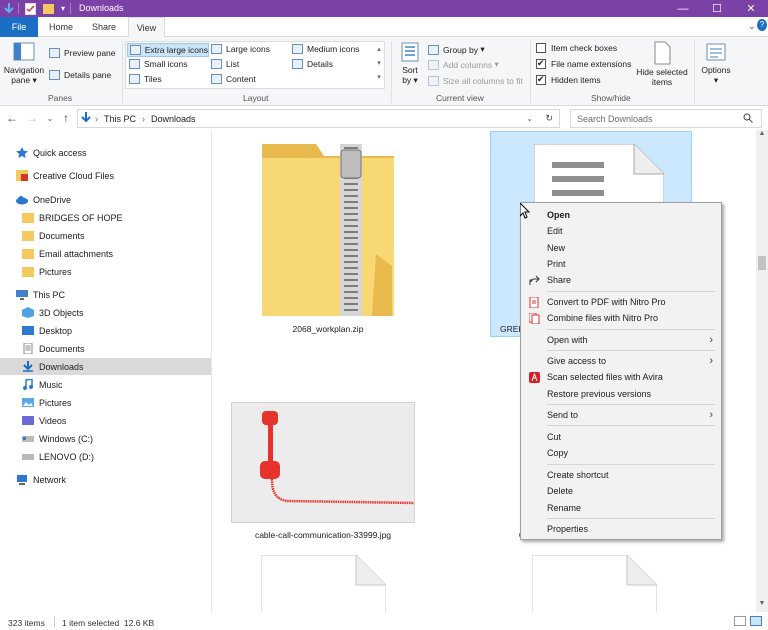 This screenshot has width=768, height=630. What do you see at coordinates (53, 235) in the screenshot?
I see `sidebar-item-onedrive-documents: Documents` at bounding box center [53, 235].